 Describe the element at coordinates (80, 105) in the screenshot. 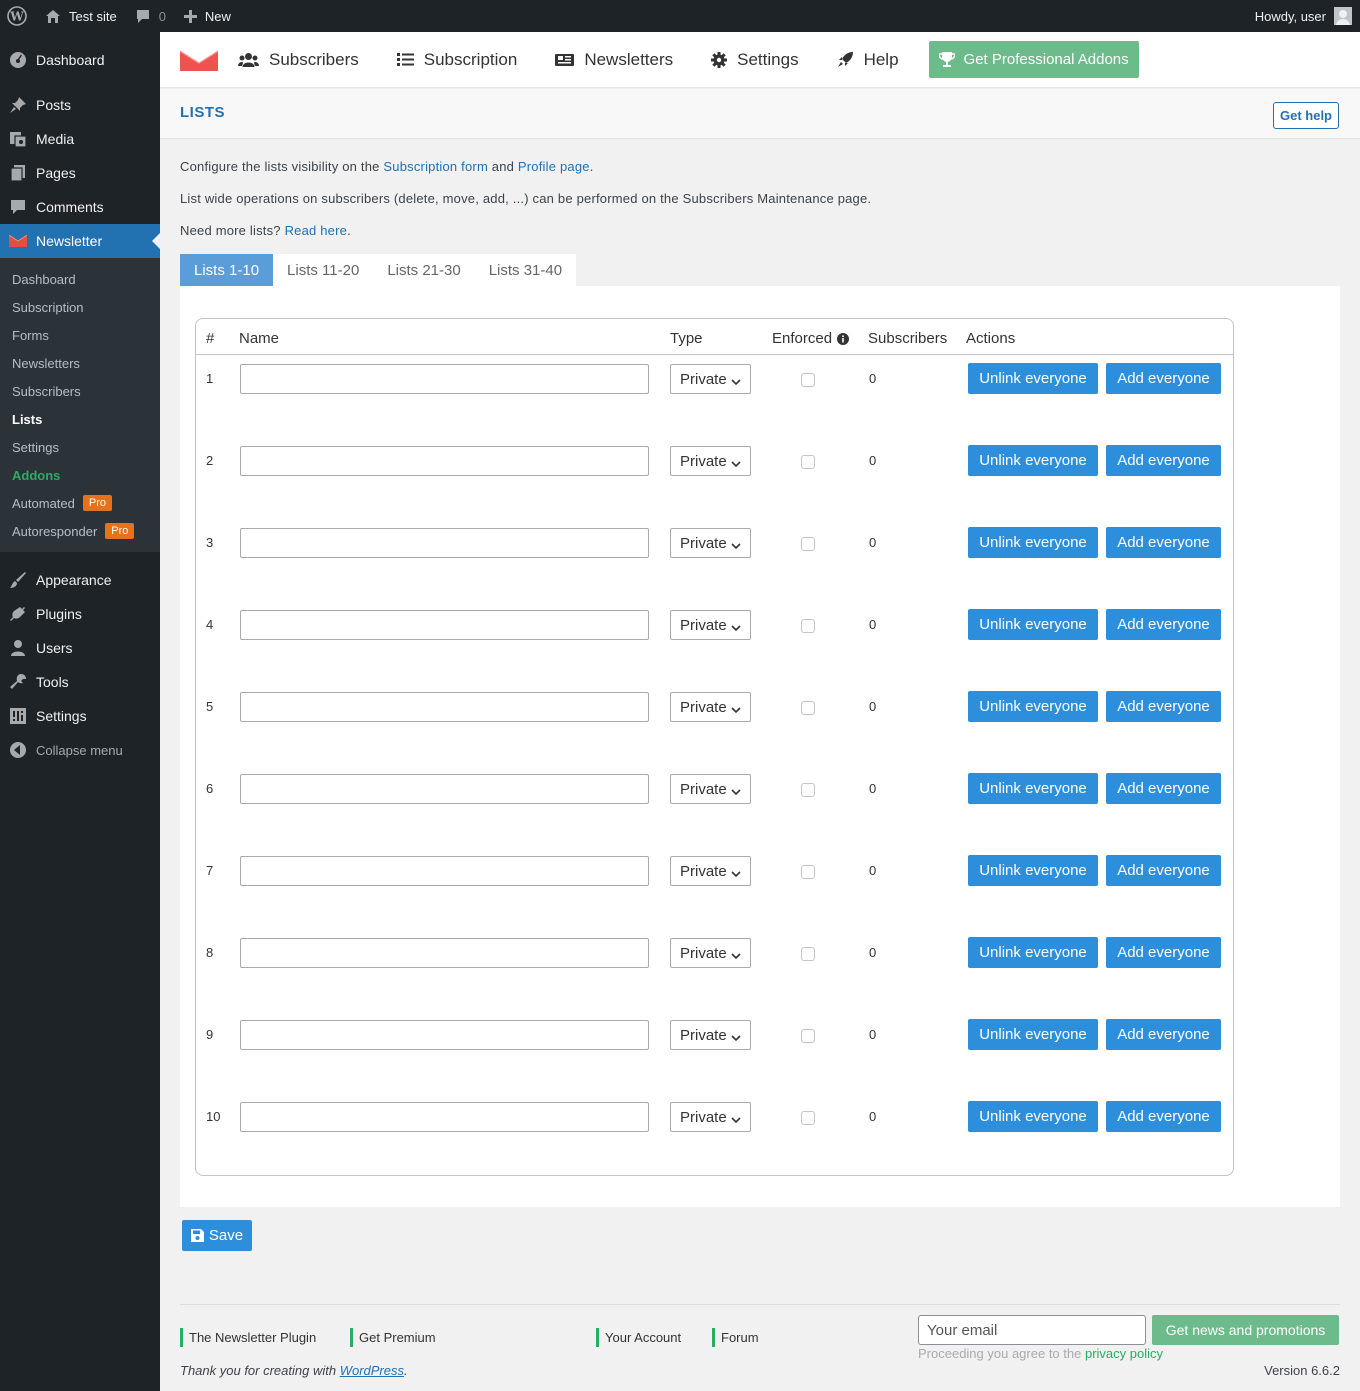

I see `sidebar-item-posts: Posts` at that location.